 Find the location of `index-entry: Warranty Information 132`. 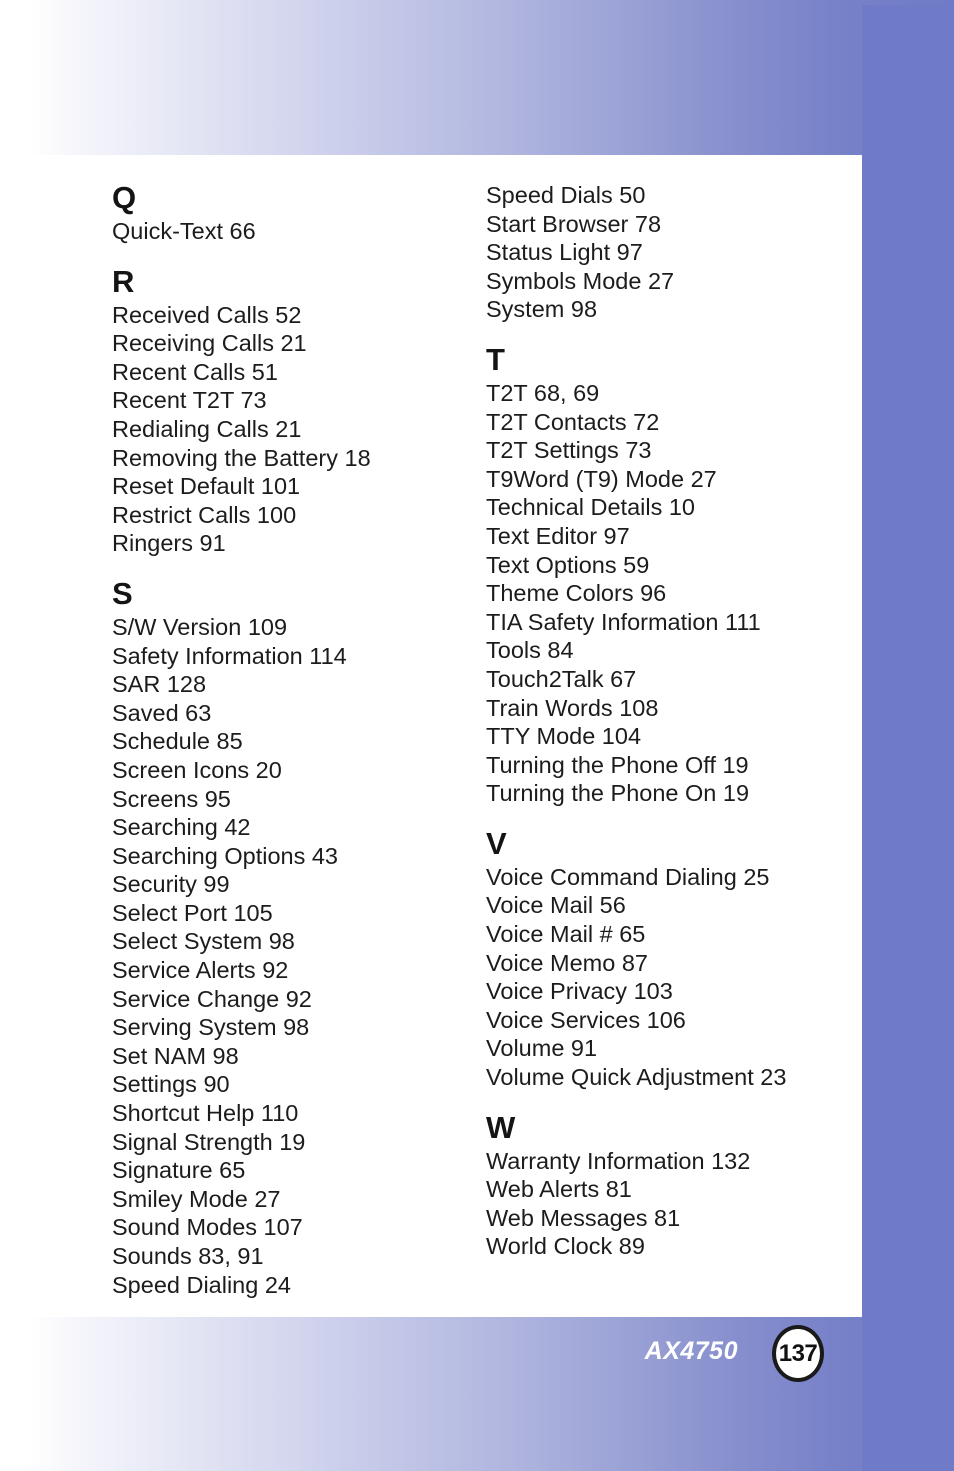

index-entry: Warranty Information 132 is located at coordinates (618, 1160).